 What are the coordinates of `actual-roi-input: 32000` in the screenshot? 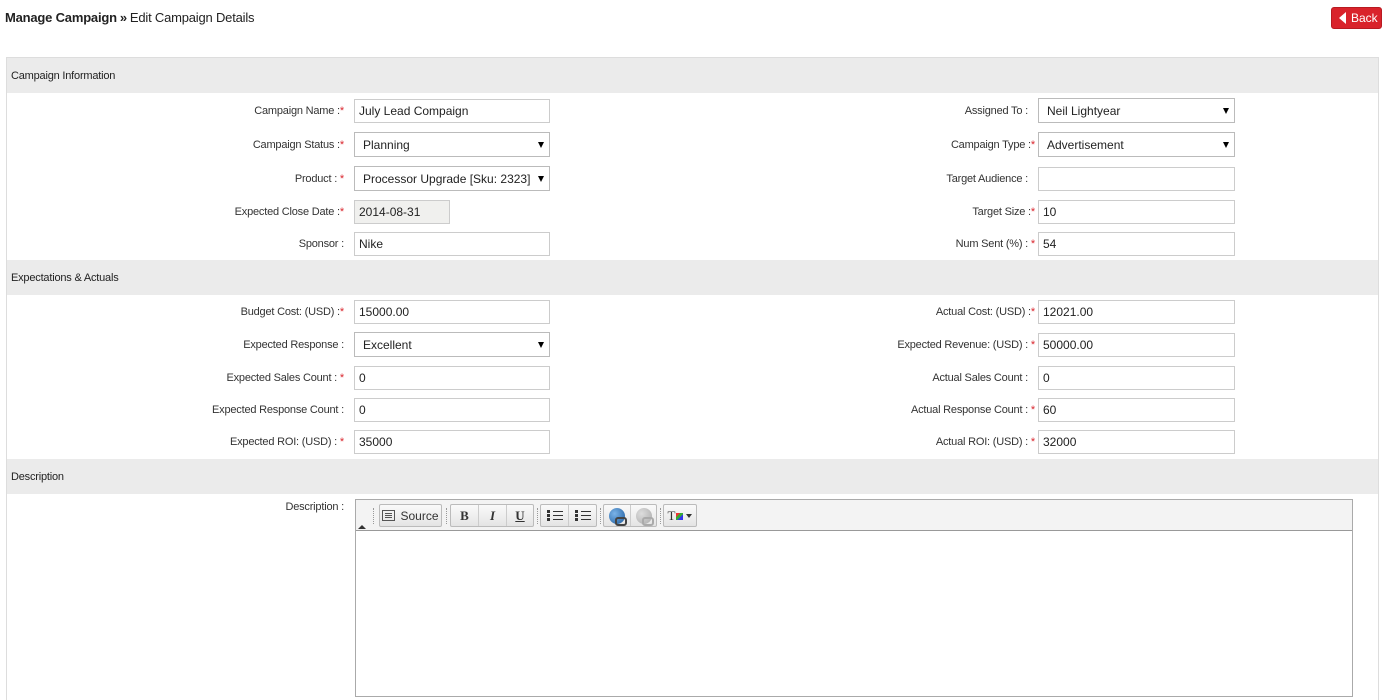 It's located at (1136, 442).